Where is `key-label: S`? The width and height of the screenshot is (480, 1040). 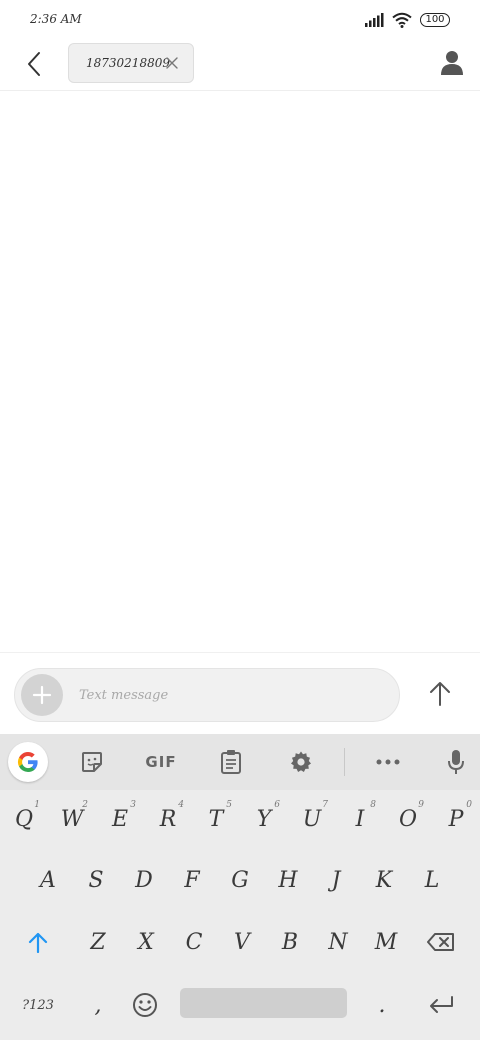 key-label: S is located at coordinates (96, 880).